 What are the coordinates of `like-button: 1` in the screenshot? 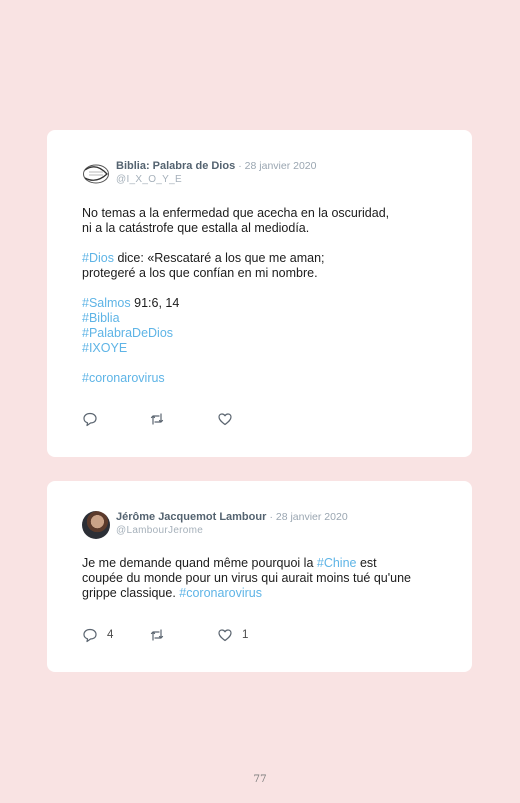 It's located at (232, 635).